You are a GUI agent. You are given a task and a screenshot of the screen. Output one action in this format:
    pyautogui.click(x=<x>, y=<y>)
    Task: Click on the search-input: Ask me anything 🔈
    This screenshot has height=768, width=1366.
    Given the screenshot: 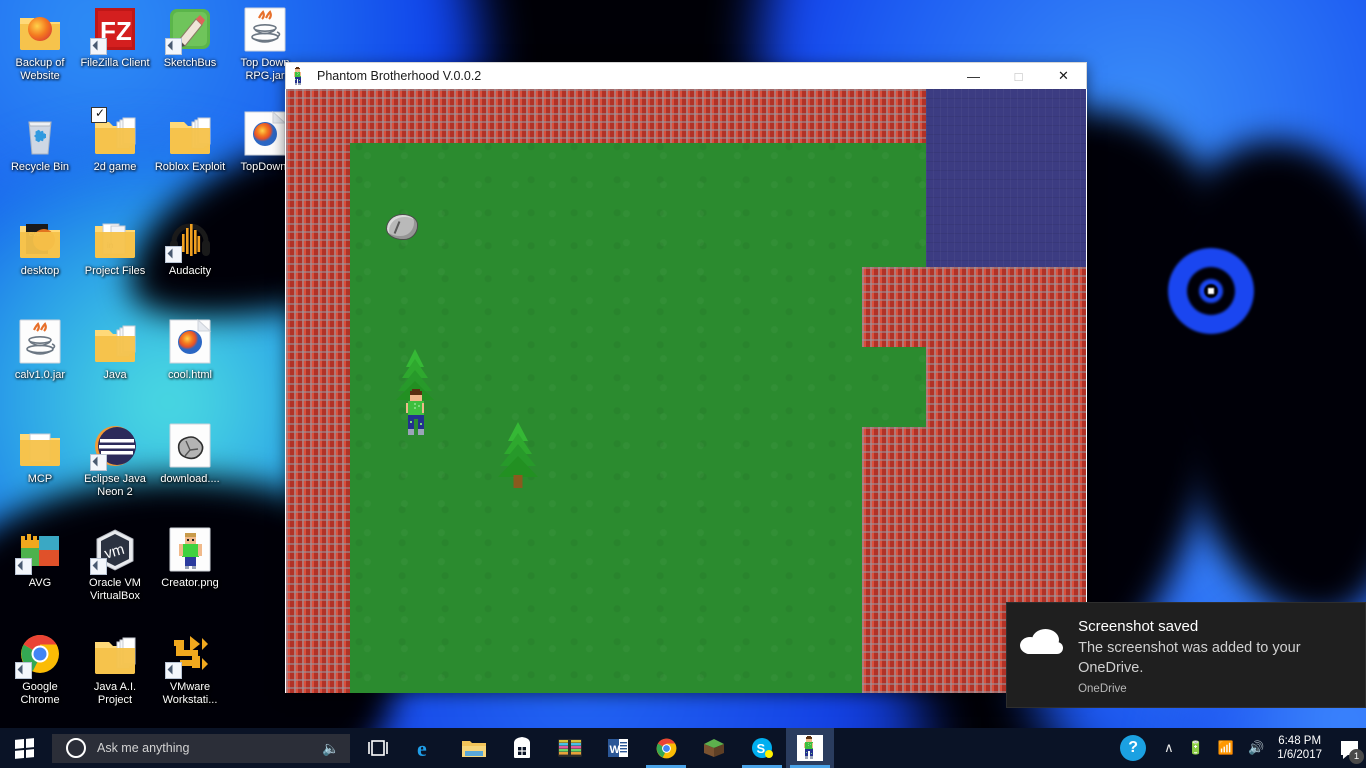 What is the action you would take?
    pyautogui.click(x=201, y=748)
    